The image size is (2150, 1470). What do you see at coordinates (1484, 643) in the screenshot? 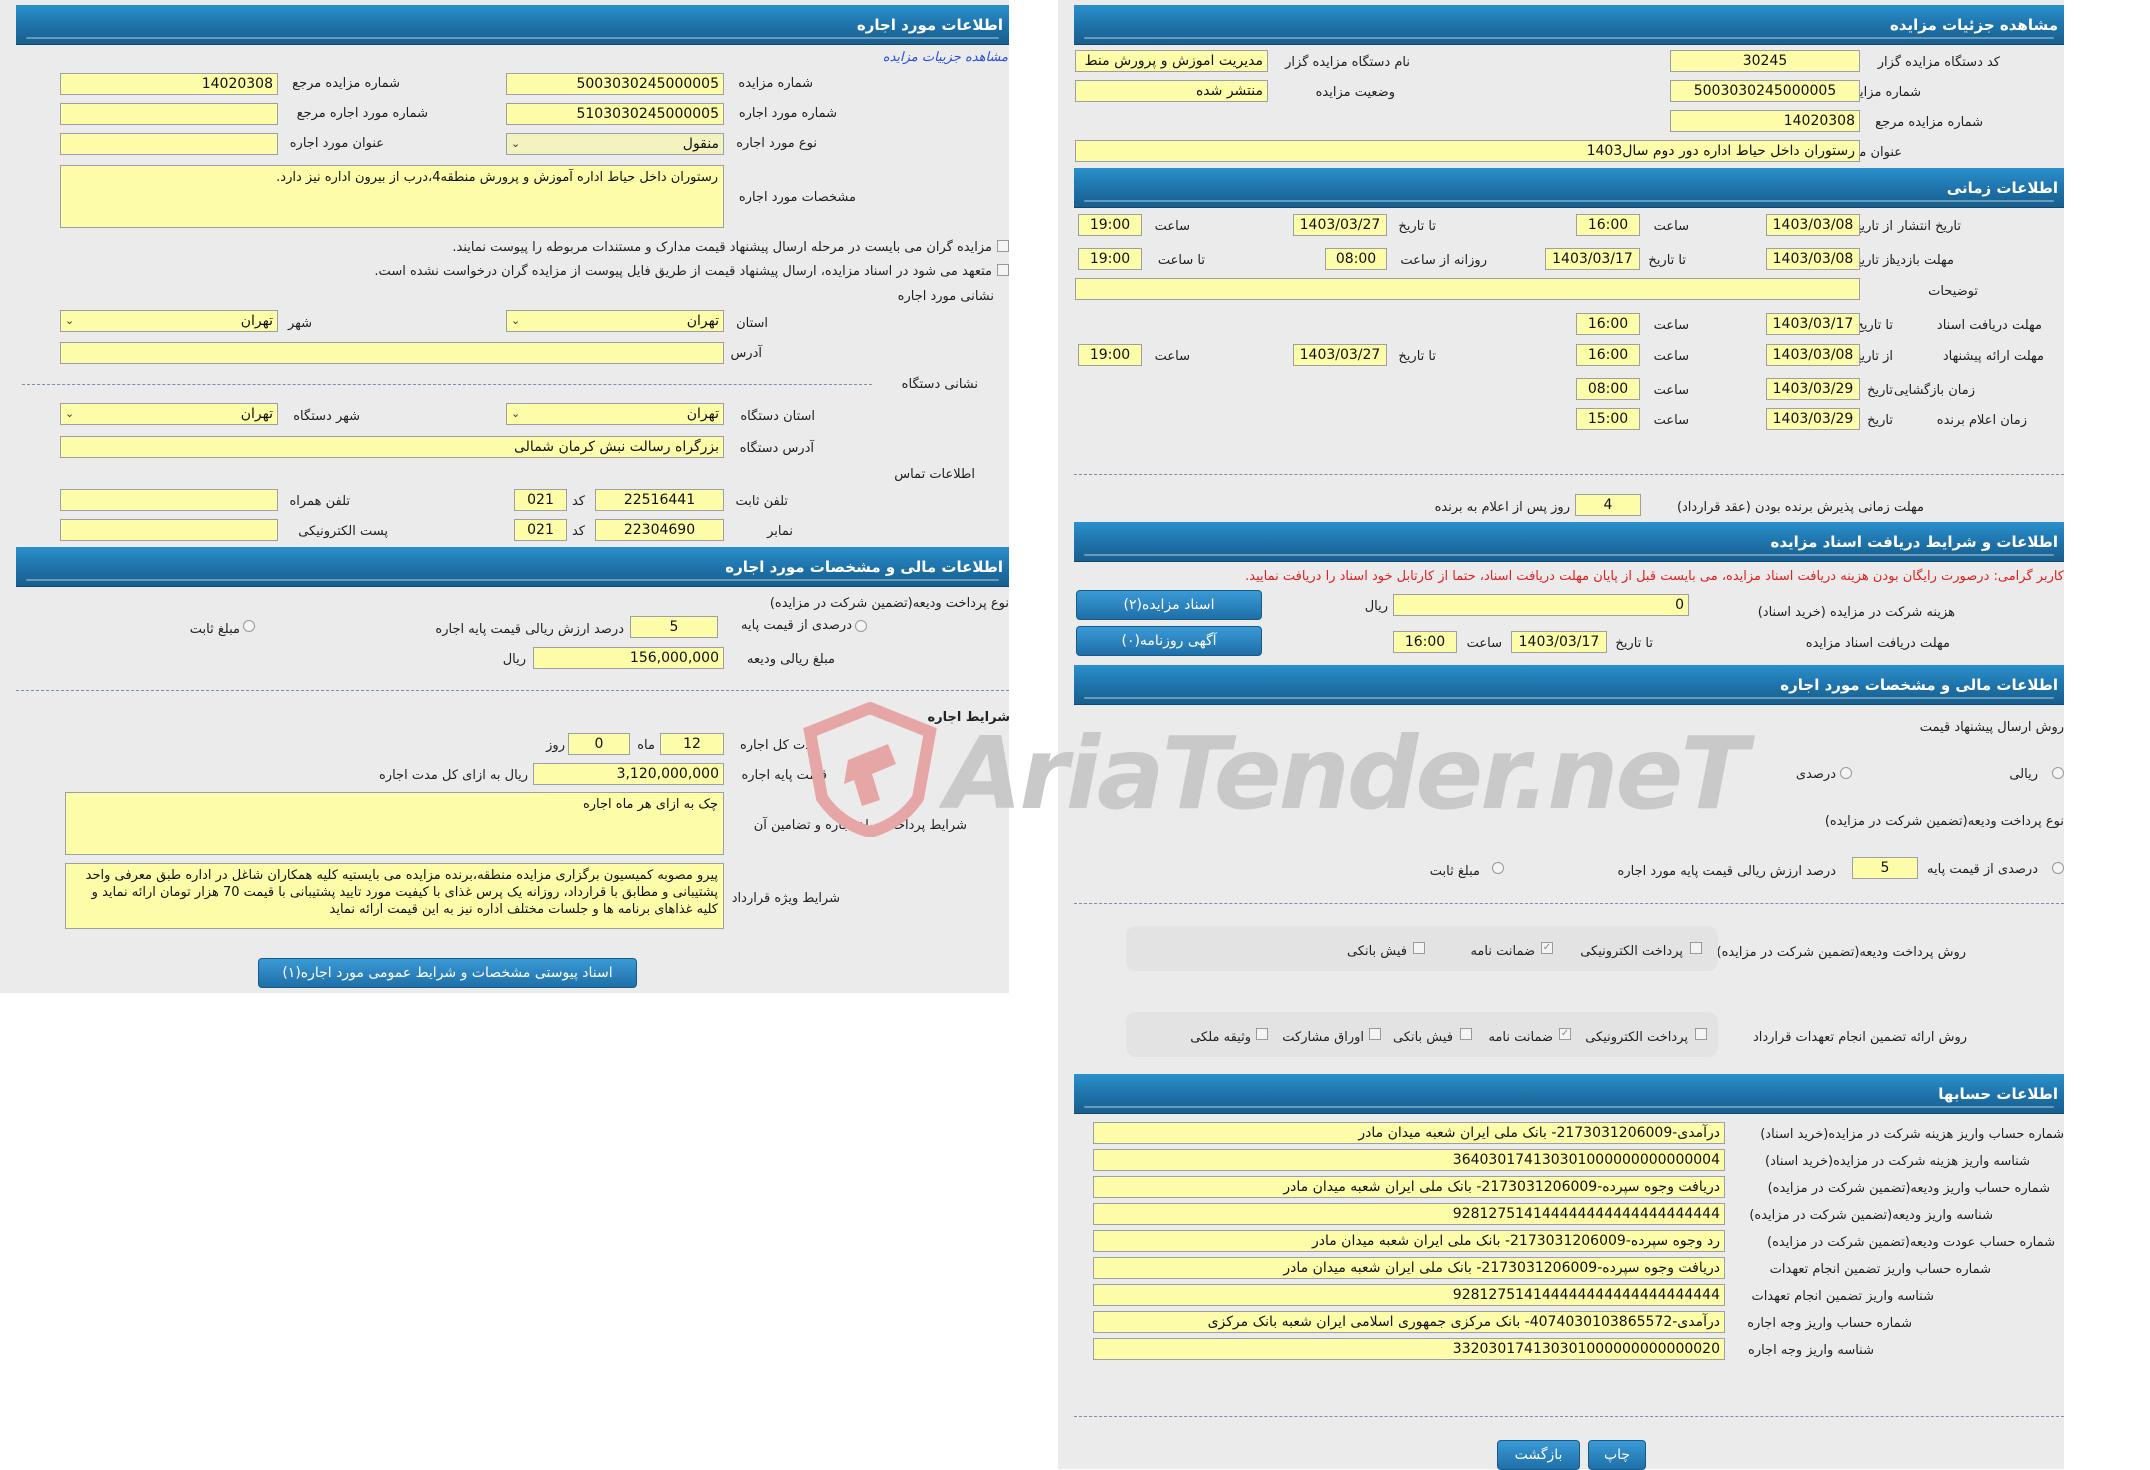
I see `docs-deadline-time-label: ساعت` at bounding box center [1484, 643].